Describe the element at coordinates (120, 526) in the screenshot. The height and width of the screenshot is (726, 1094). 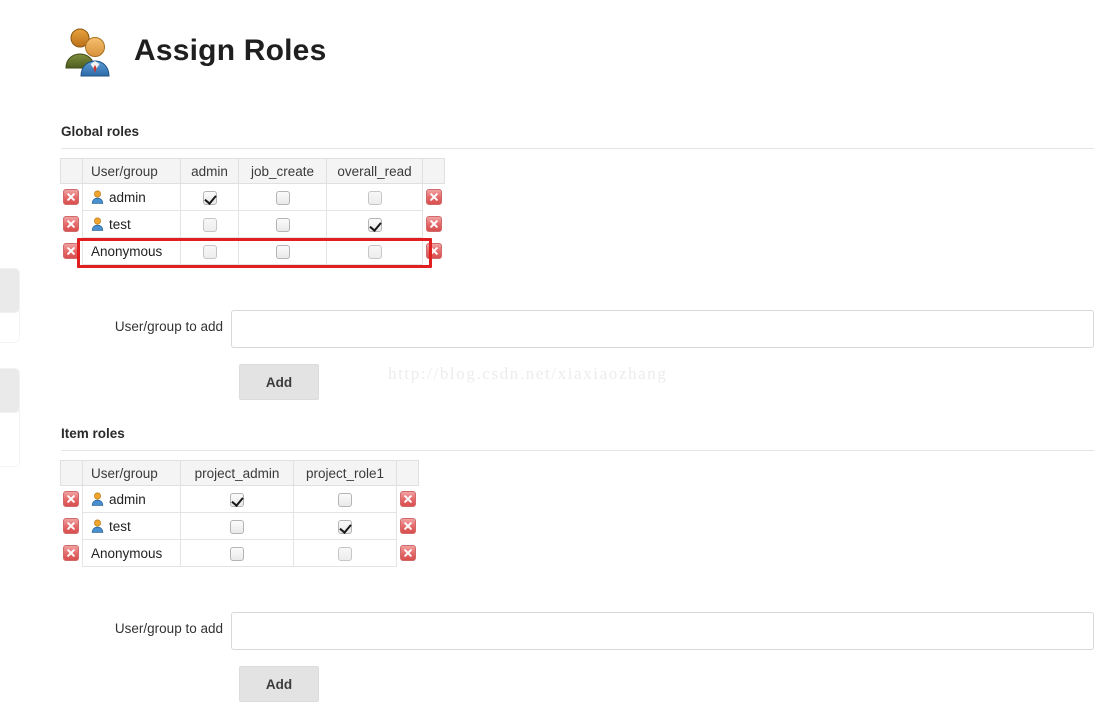
I see `row-name-text: test` at that location.